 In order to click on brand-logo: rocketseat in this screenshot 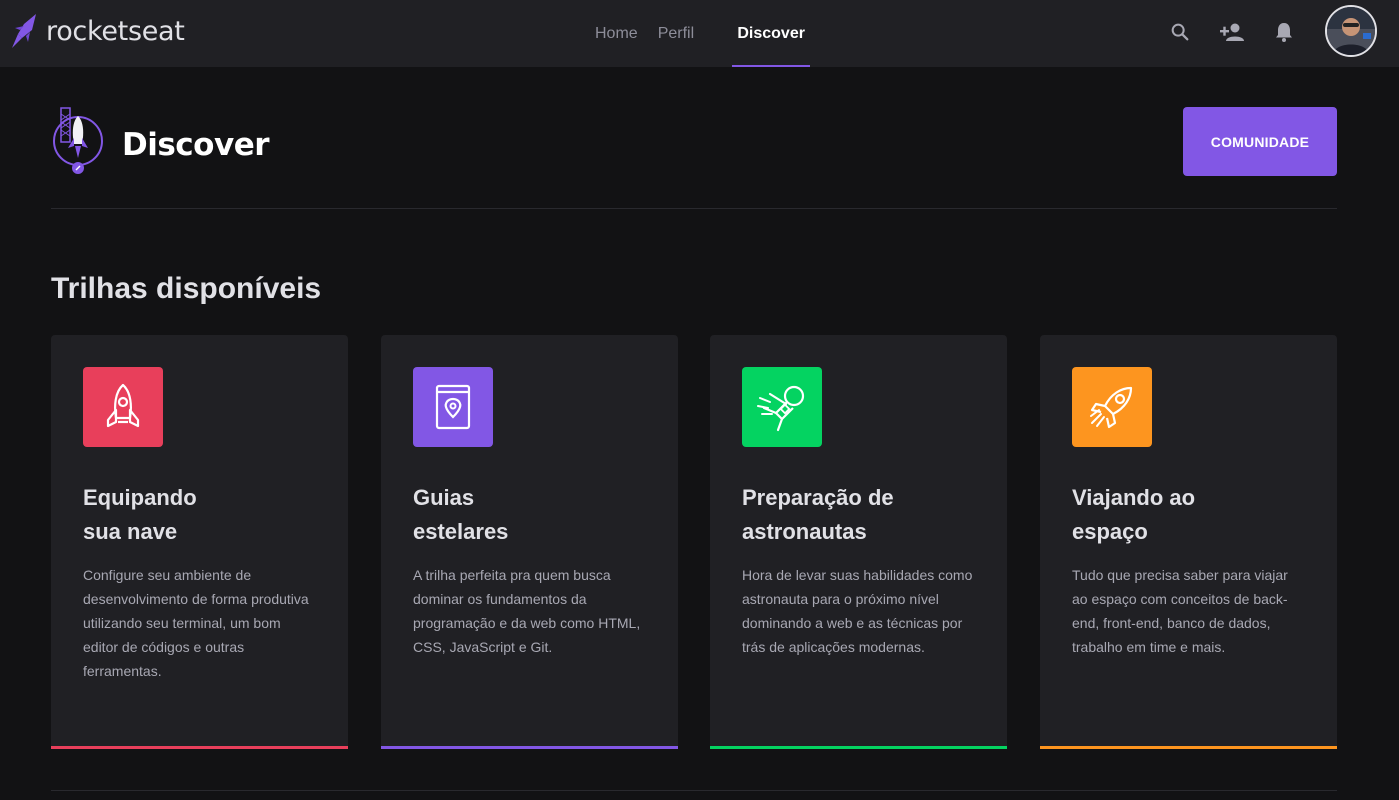, I will do `click(97, 31)`.